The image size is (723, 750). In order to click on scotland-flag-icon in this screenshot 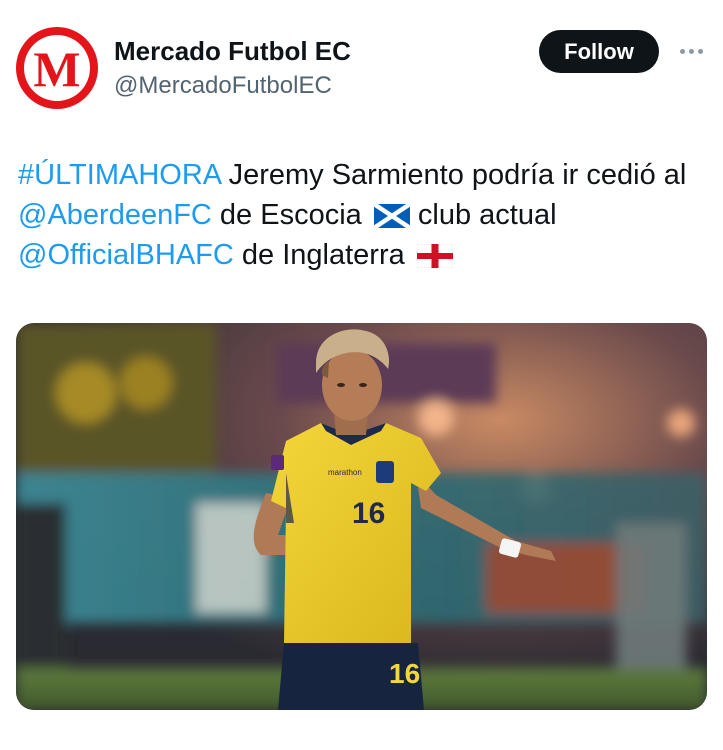, I will do `click(391, 216)`.